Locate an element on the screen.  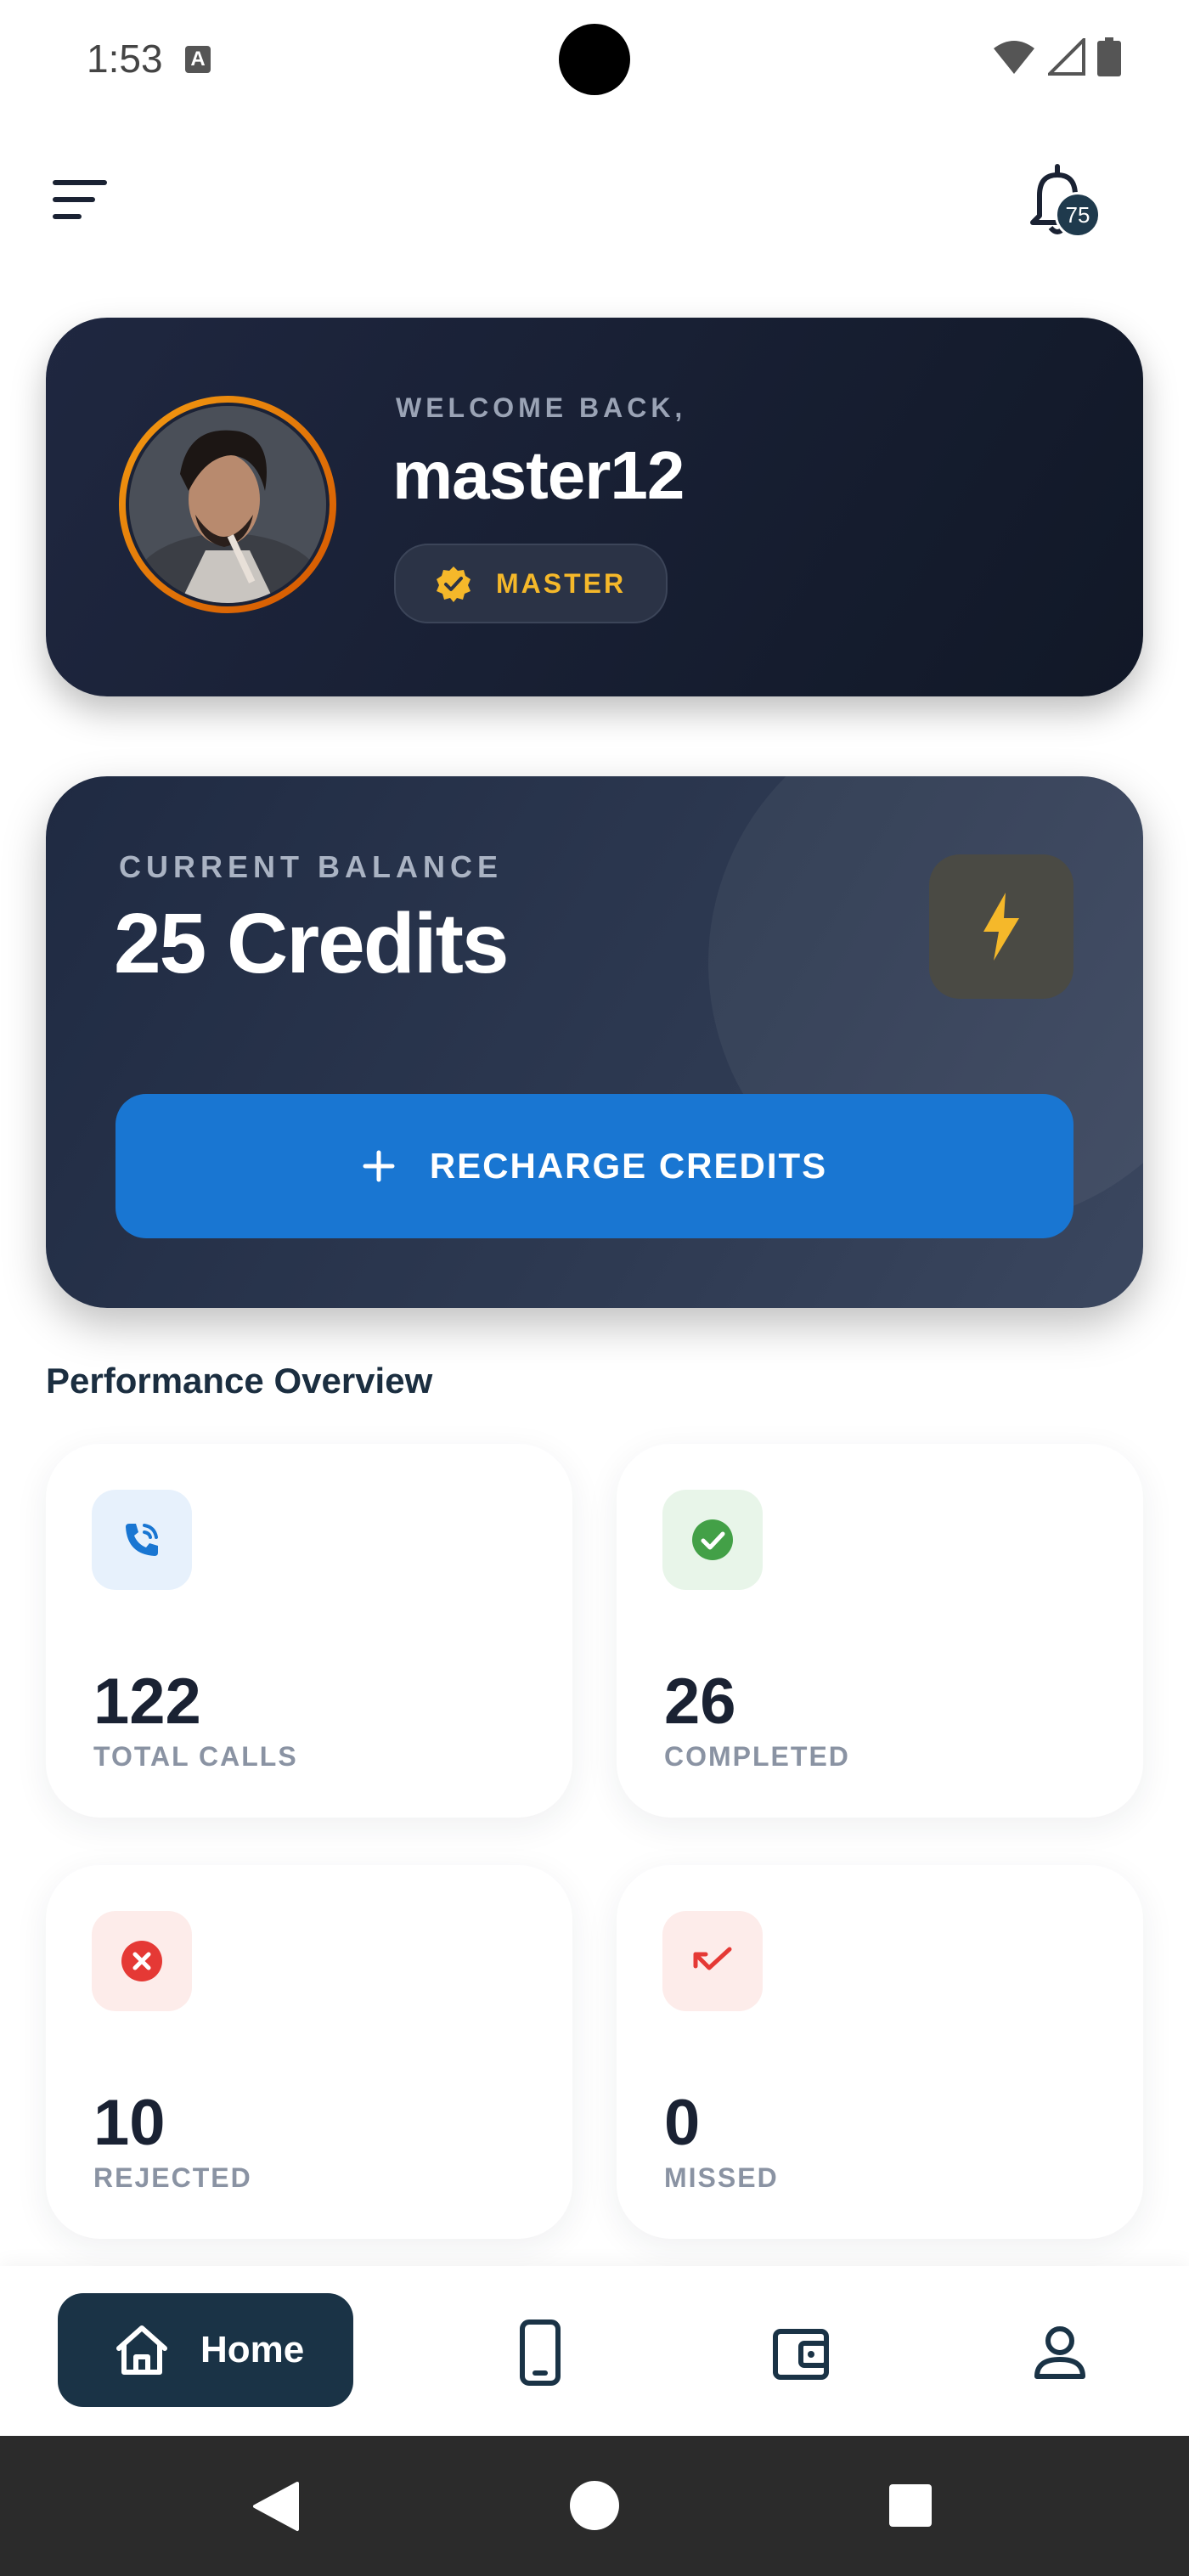
nav-home-label: Home is located at coordinates (252, 2349).